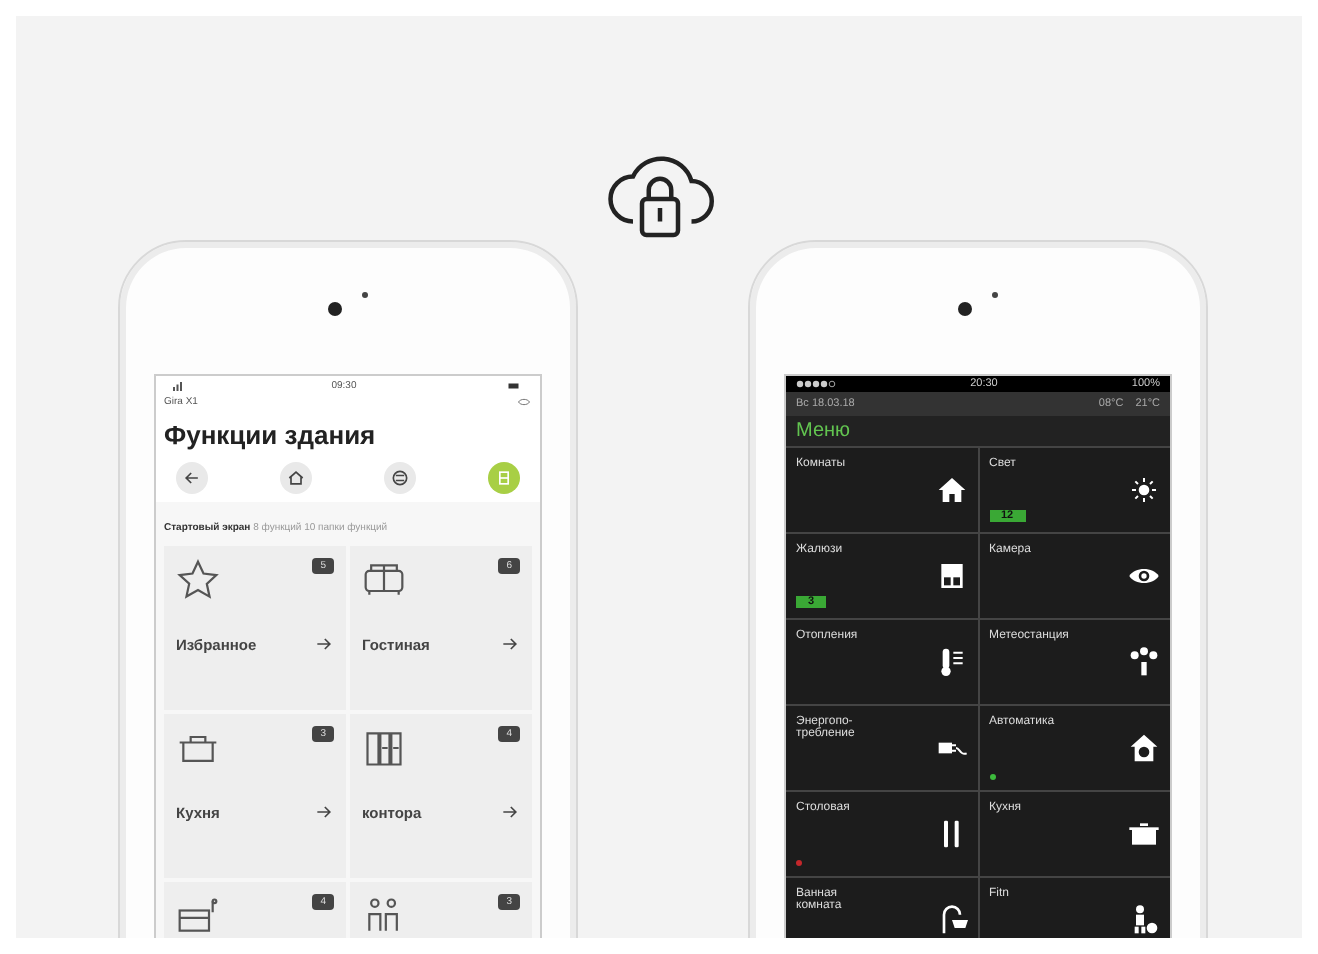 The height and width of the screenshot is (954, 1318). I want to click on grid-icon, so click(504, 478).